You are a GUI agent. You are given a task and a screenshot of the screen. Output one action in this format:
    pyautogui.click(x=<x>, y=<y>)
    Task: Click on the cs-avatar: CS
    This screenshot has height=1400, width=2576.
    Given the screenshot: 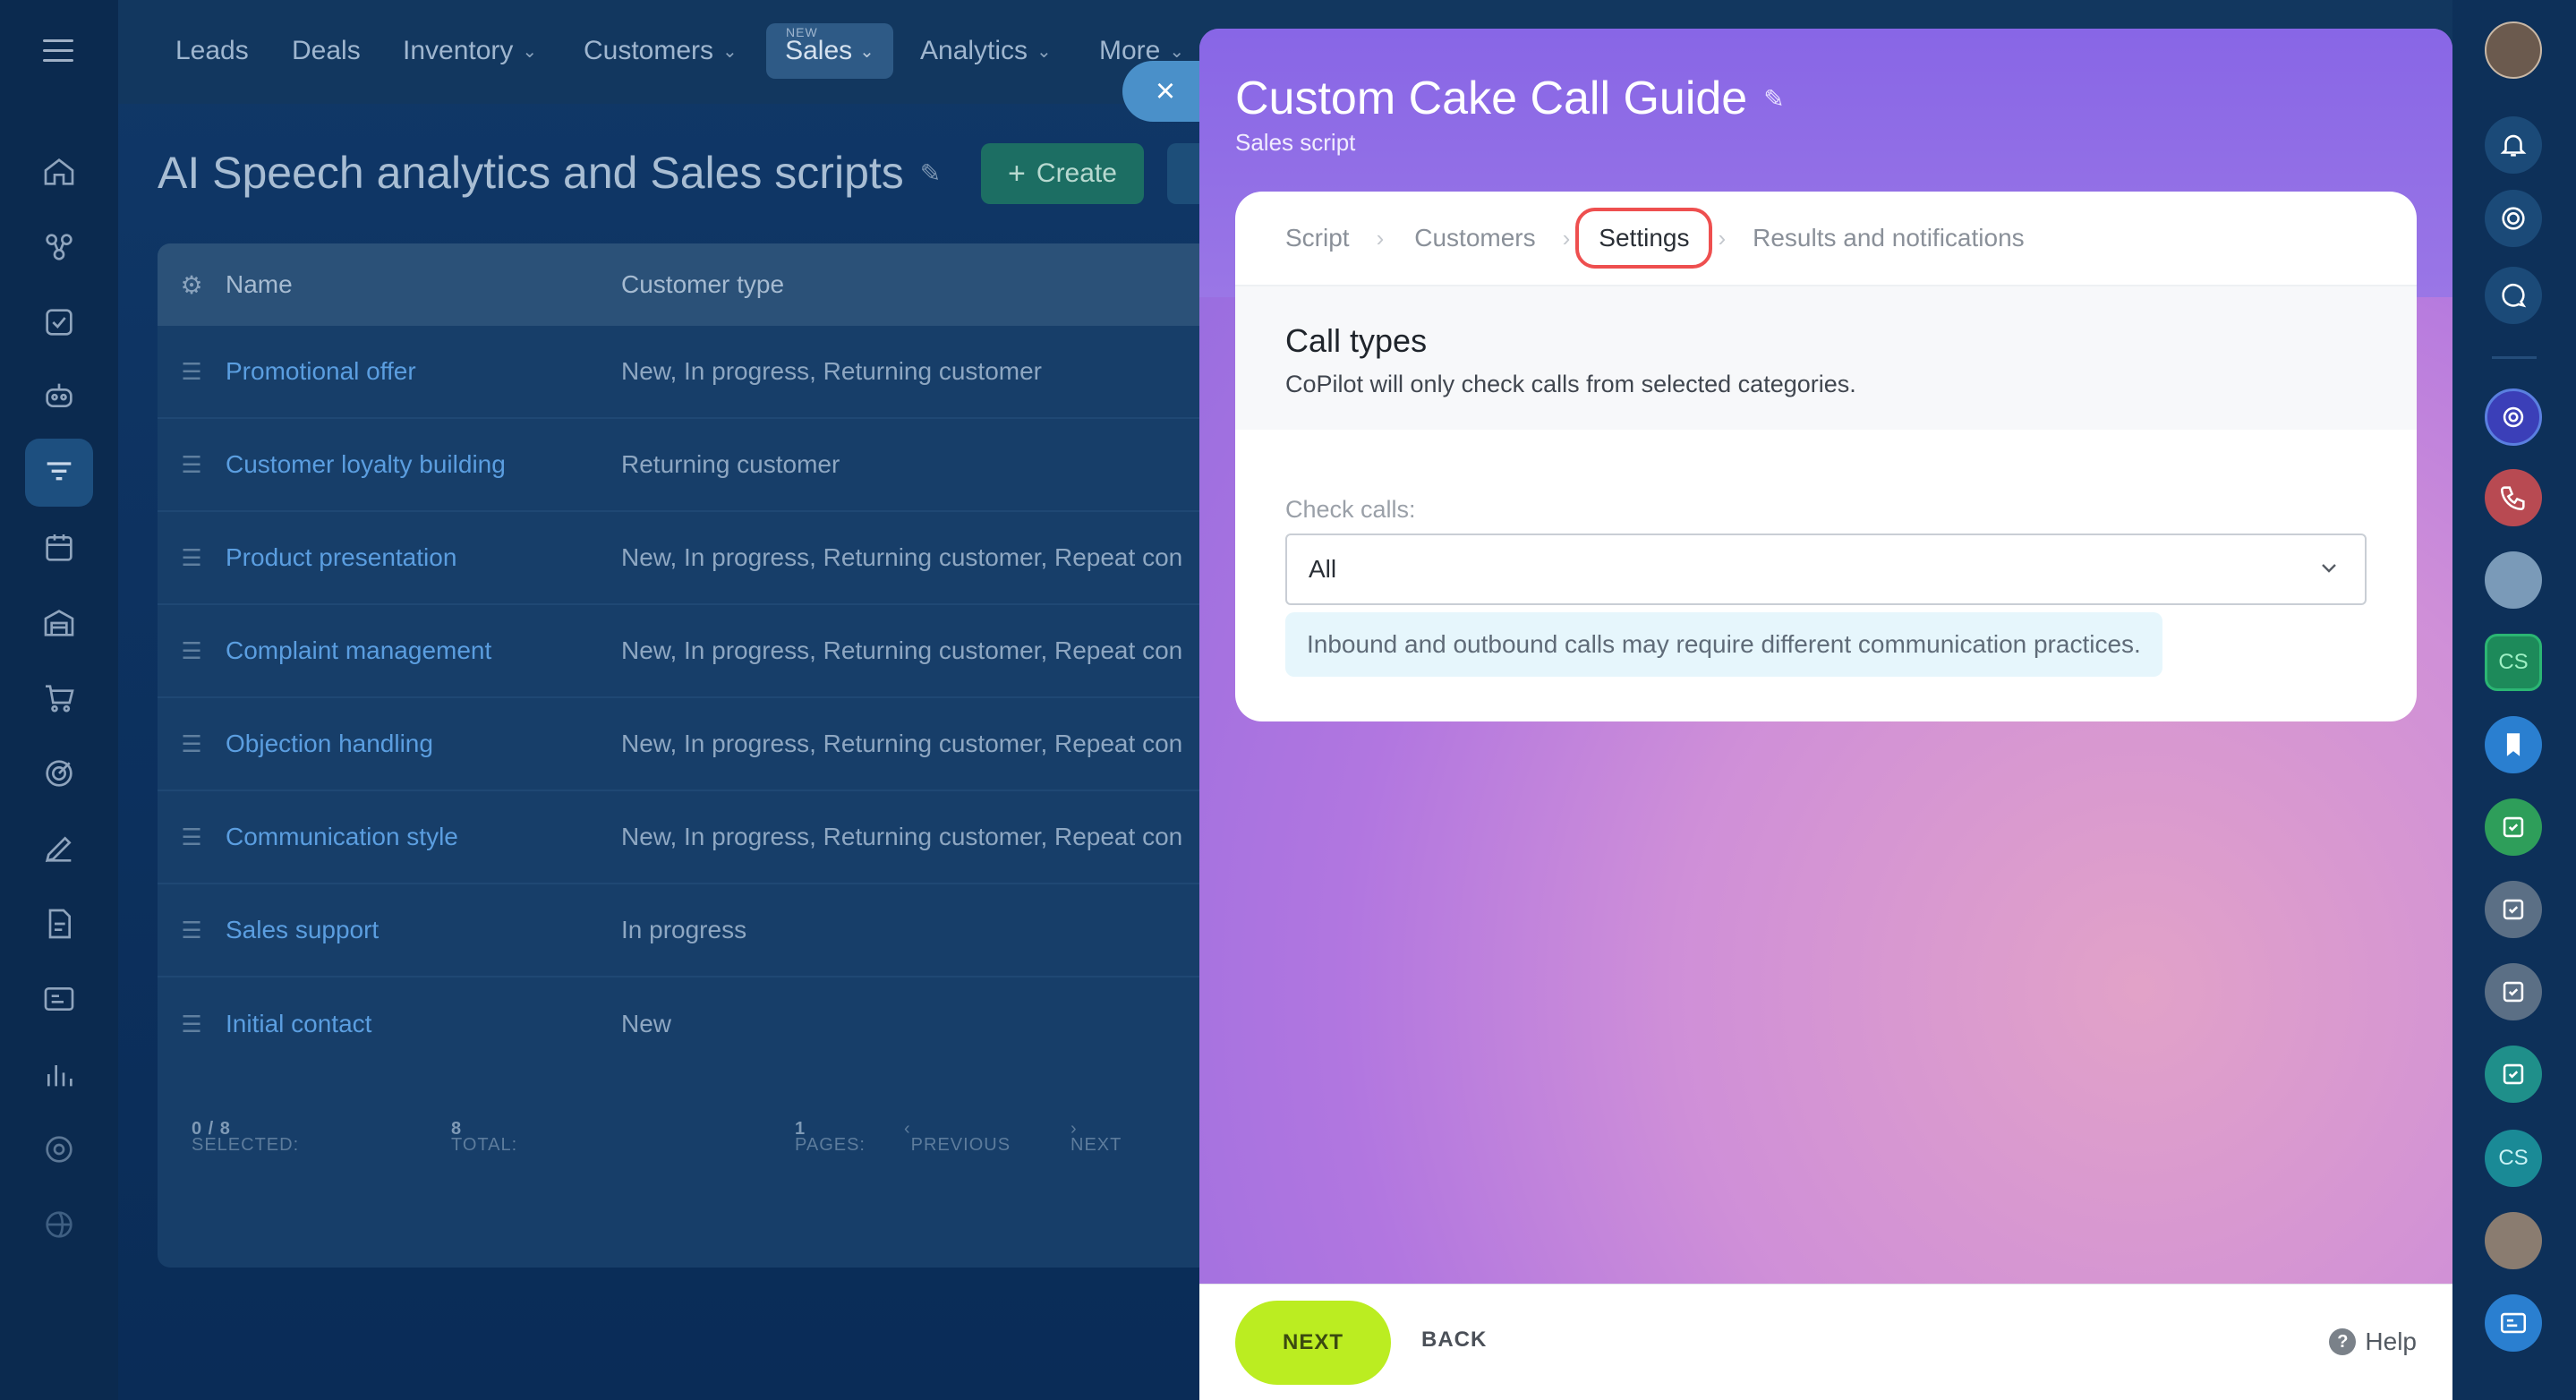 What is the action you would take?
    pyautogui.click(x=2513, y=1158)
    